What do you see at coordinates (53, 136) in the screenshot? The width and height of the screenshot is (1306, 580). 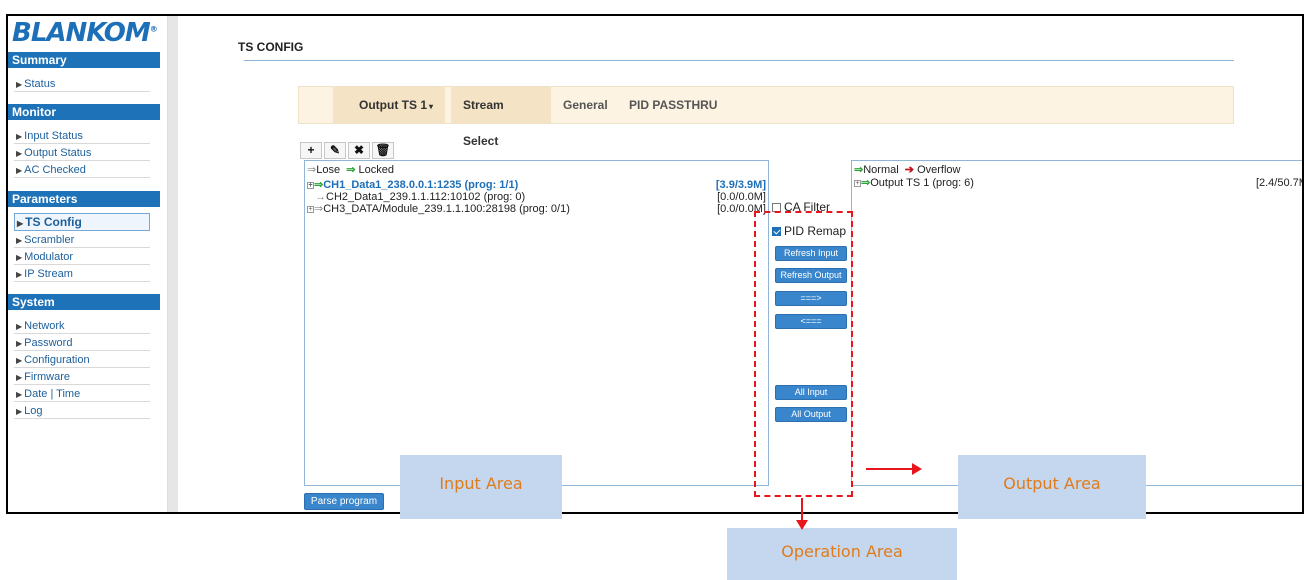 I see `sidebar-item-label: Input Status` at bounding box center [53, 136].